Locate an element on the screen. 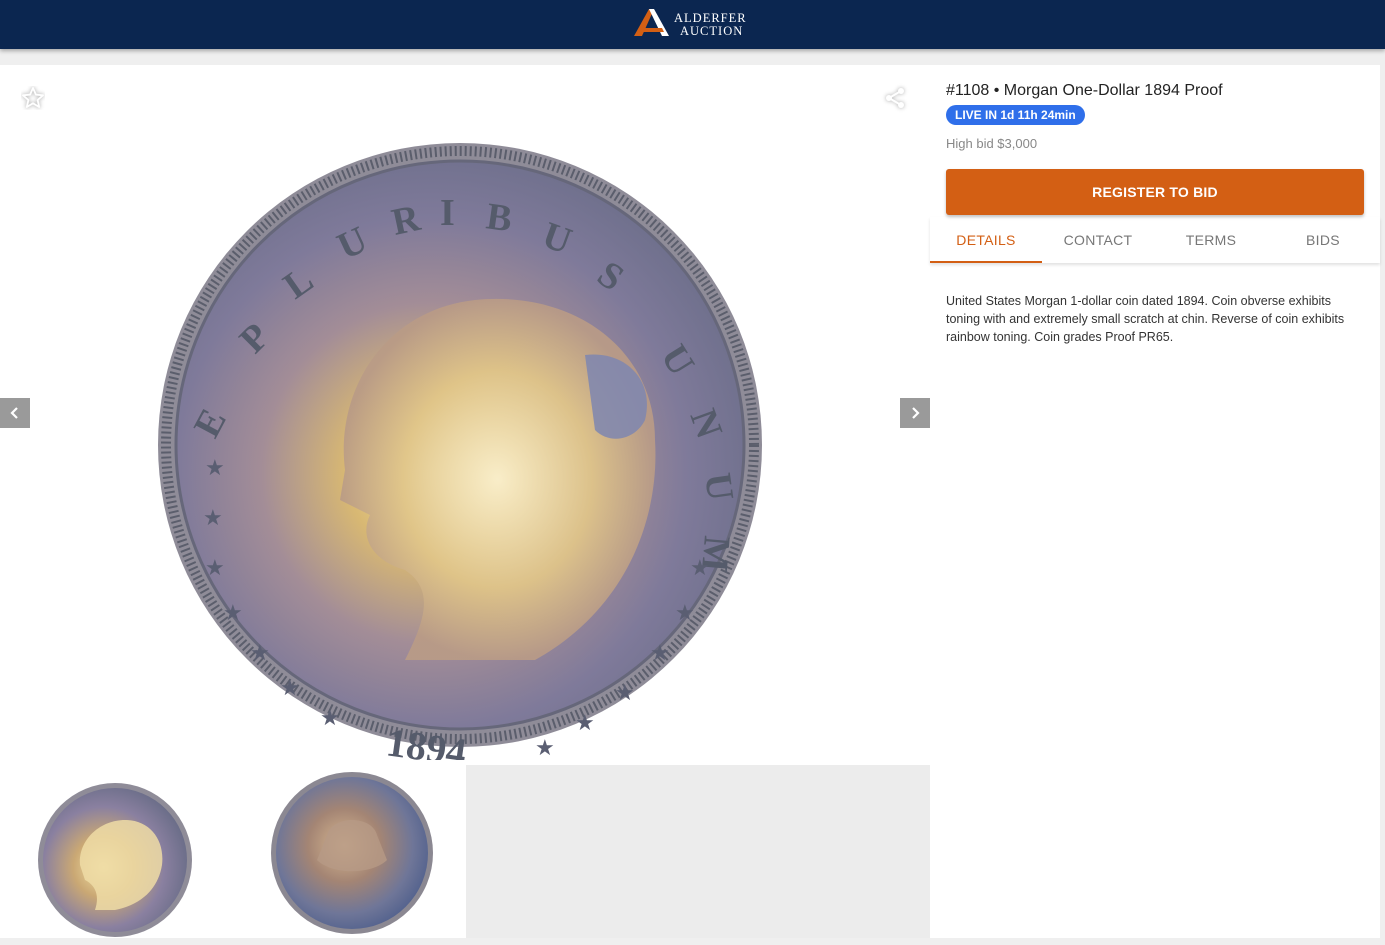  logo-a-mark-icon is located at coordinates (651, 22).